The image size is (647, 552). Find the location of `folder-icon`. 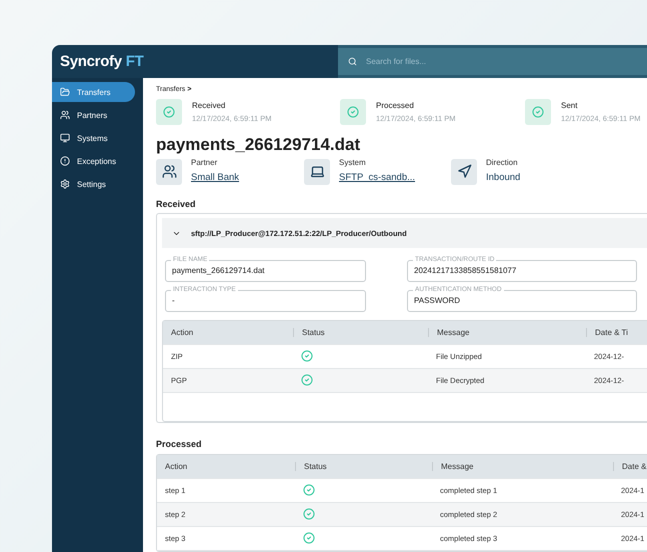

folder-icon is located at coordinates (65, 92).